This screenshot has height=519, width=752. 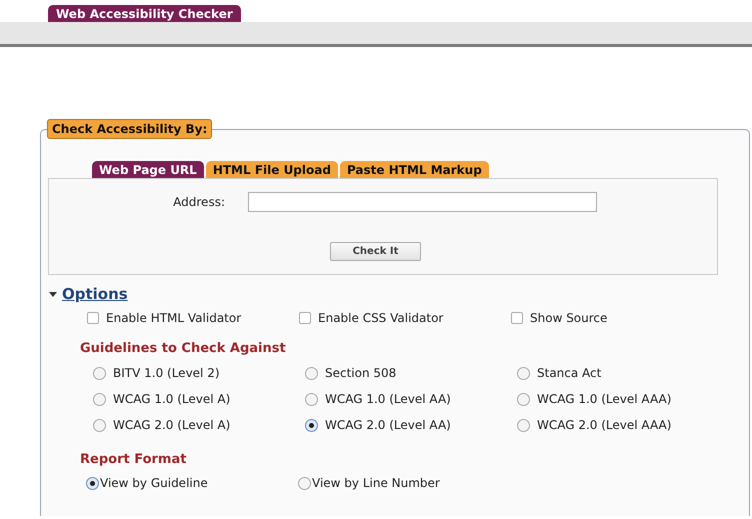 What do you see at coordinates (198, 202) in the screenshot?
I see `address-label: Address:` at bounding box center [198, 202].